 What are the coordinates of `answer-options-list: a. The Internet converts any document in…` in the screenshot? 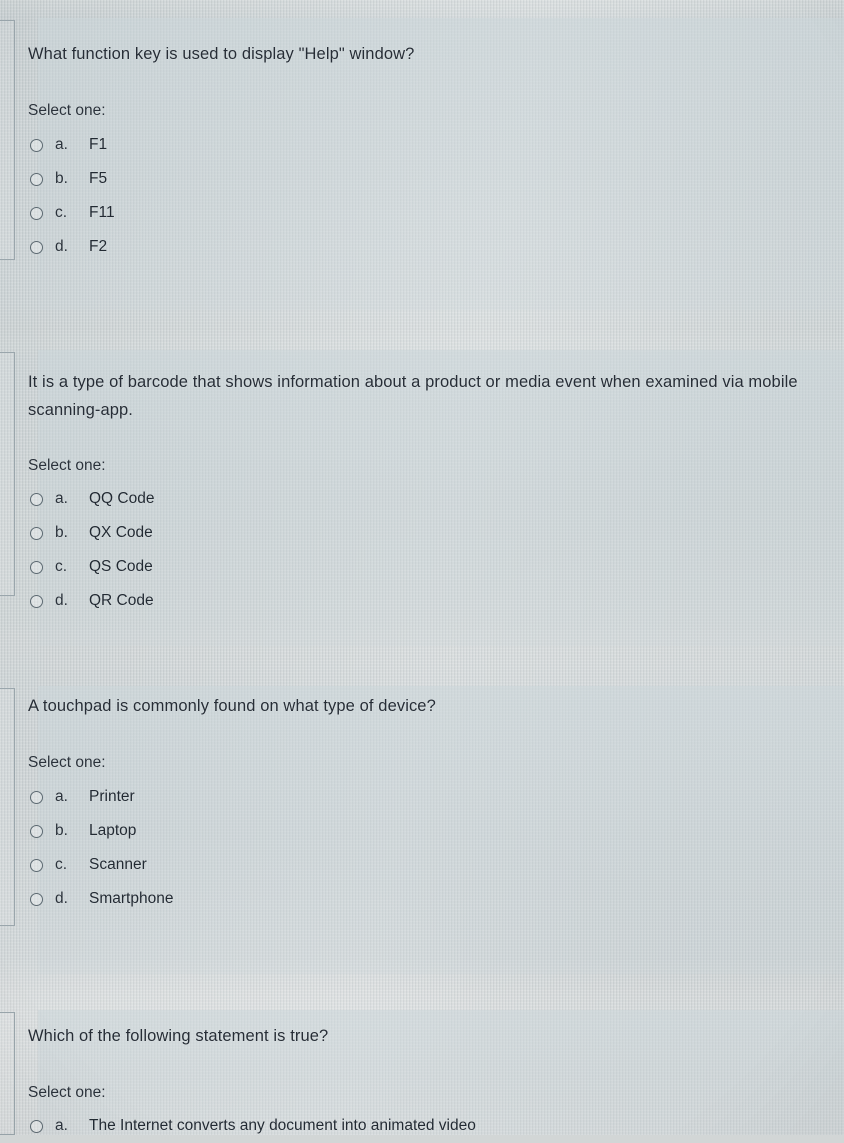 It's located at (426, 1126).